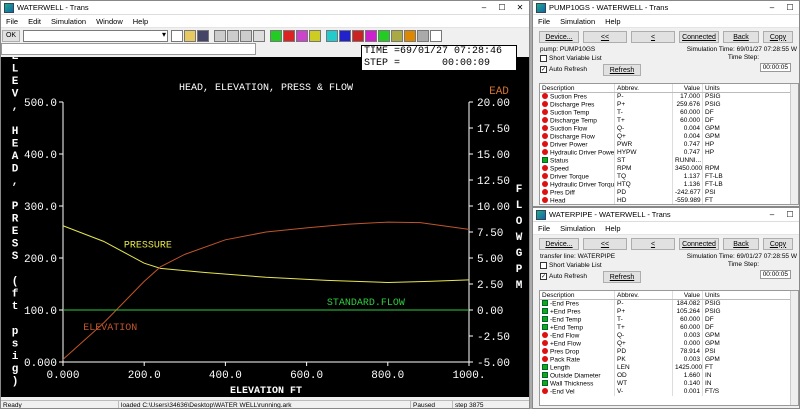 The image size is (800, 409). Describe the element at coordinates (410, 35) in the screenshot. I see `alarm-icon` at that location.